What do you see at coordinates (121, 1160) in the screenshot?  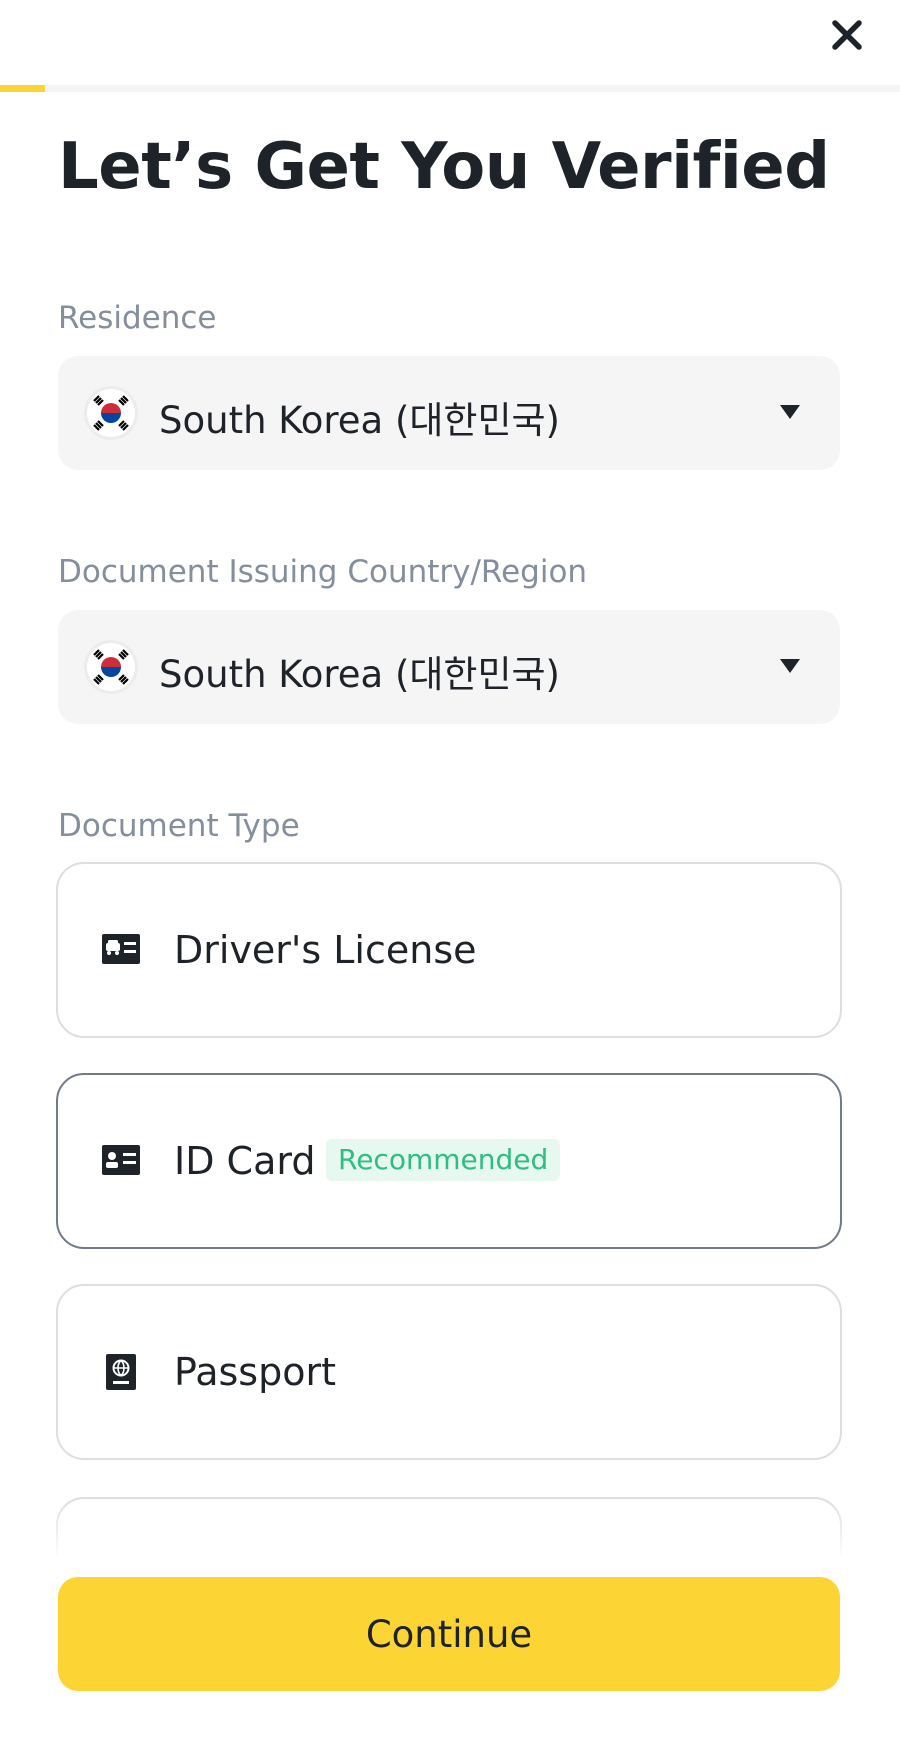 I see `id-card-icon` at bounding box center [121, 1160].